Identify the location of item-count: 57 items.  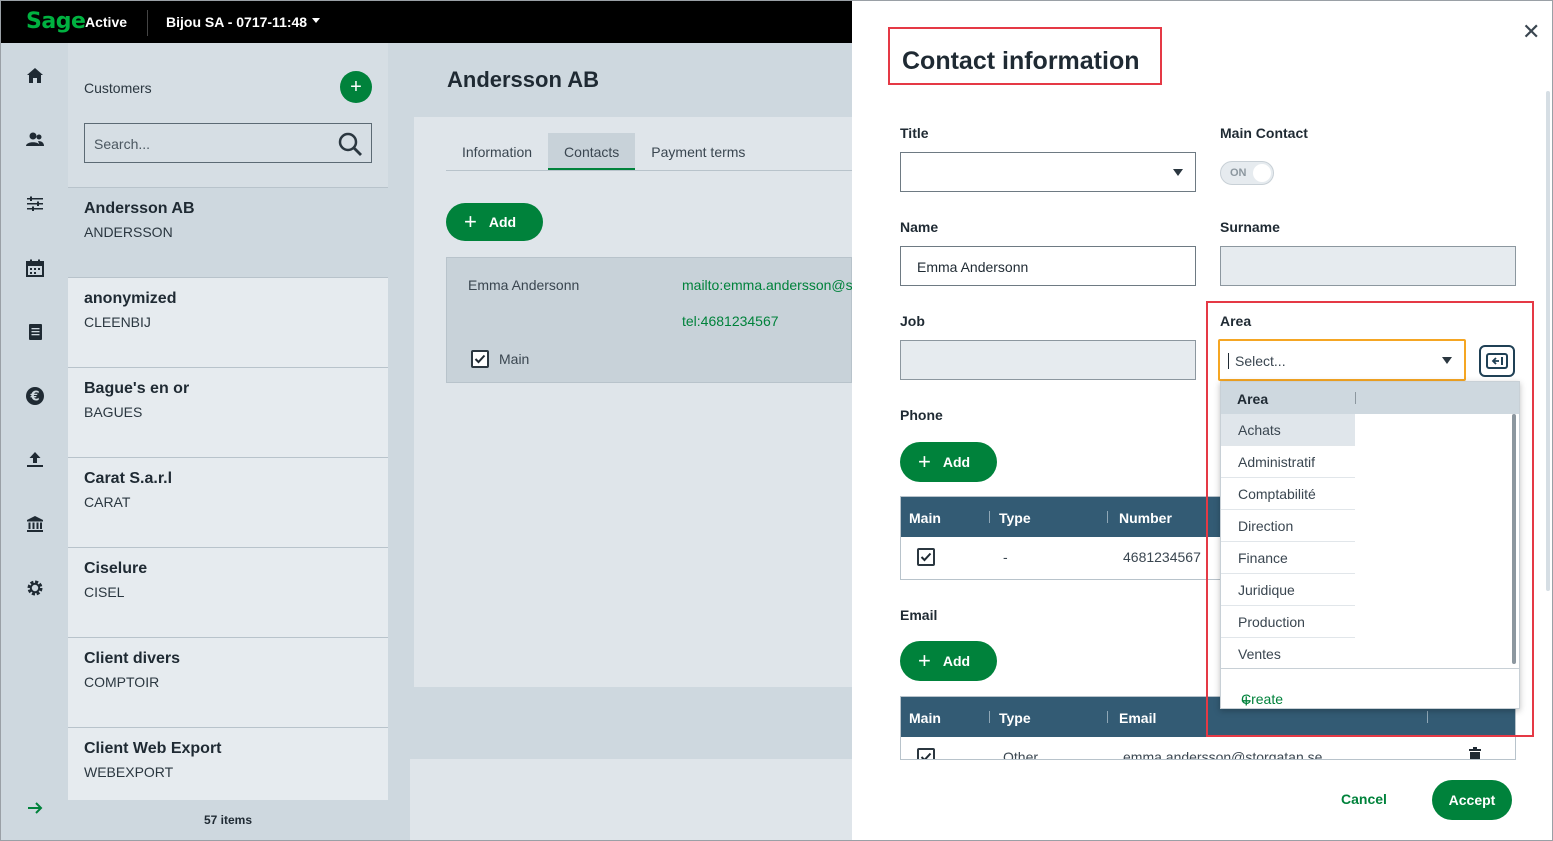
(228, 820).